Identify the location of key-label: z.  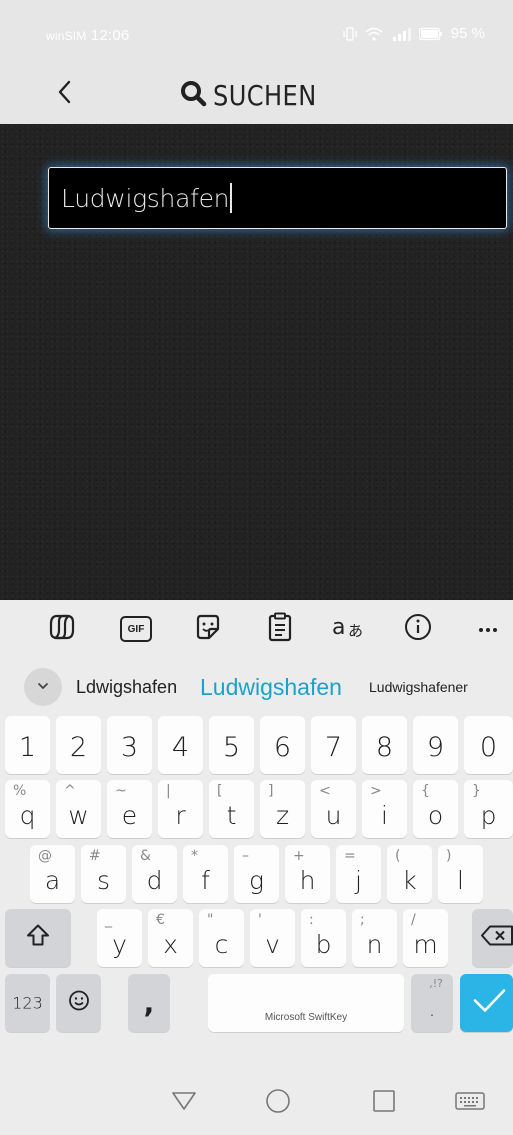
(282, 815).